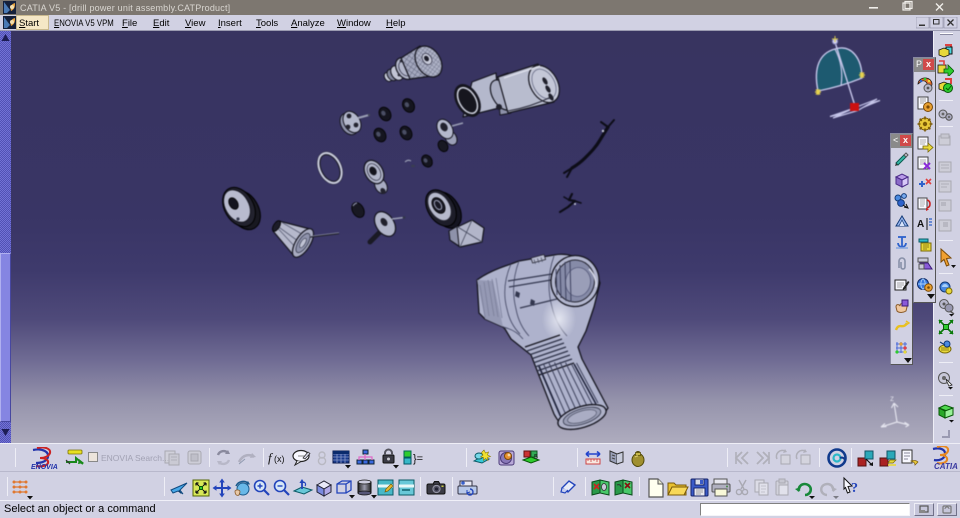  I want to click on svg-text: (x), so click(279, 459).